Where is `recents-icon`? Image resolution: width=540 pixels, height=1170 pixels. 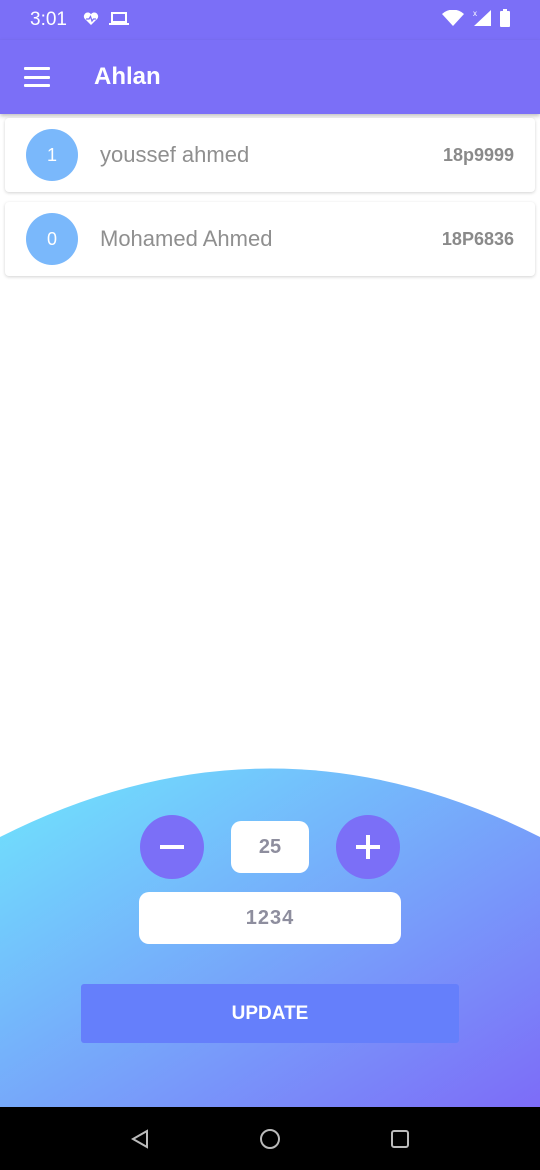
recents-icon is located at coordinates (400, 1139).